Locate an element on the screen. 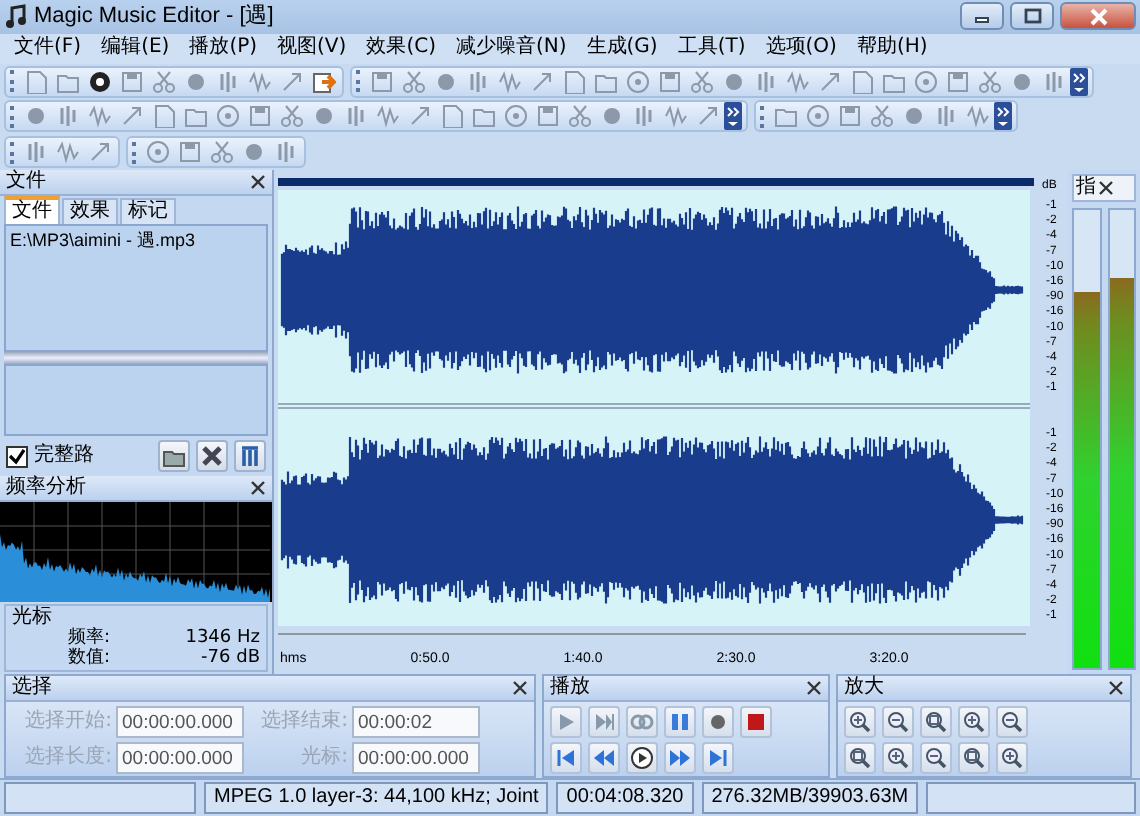 The width and height of the screenshot is (1140, 816). splitter is located at coordinates (136, 358).